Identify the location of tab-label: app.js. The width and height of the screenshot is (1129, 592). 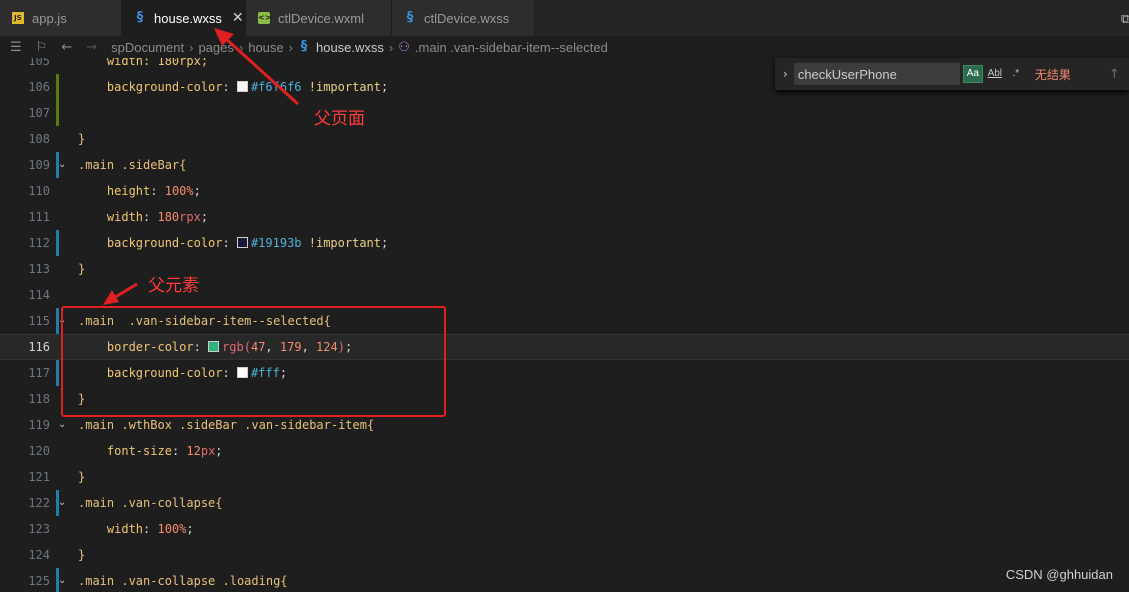
(49, 18).